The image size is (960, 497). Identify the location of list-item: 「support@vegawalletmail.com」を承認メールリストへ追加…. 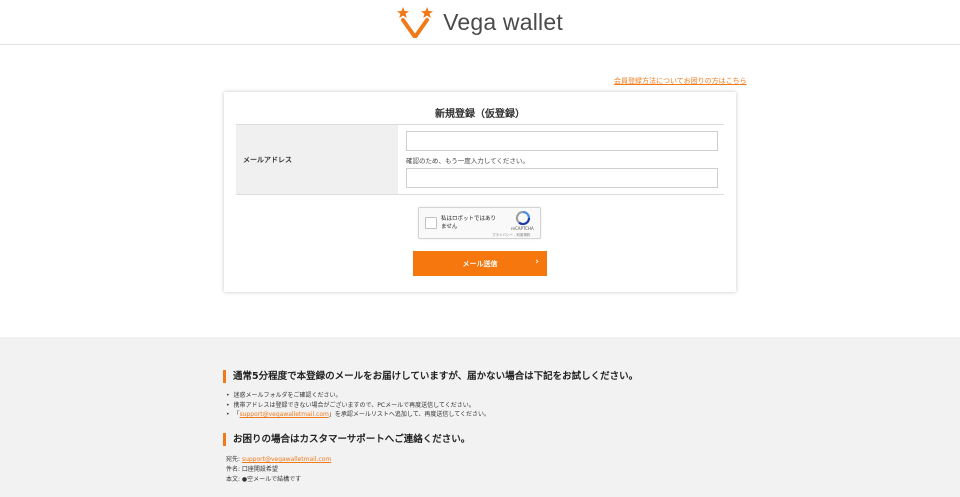
(358, 415).